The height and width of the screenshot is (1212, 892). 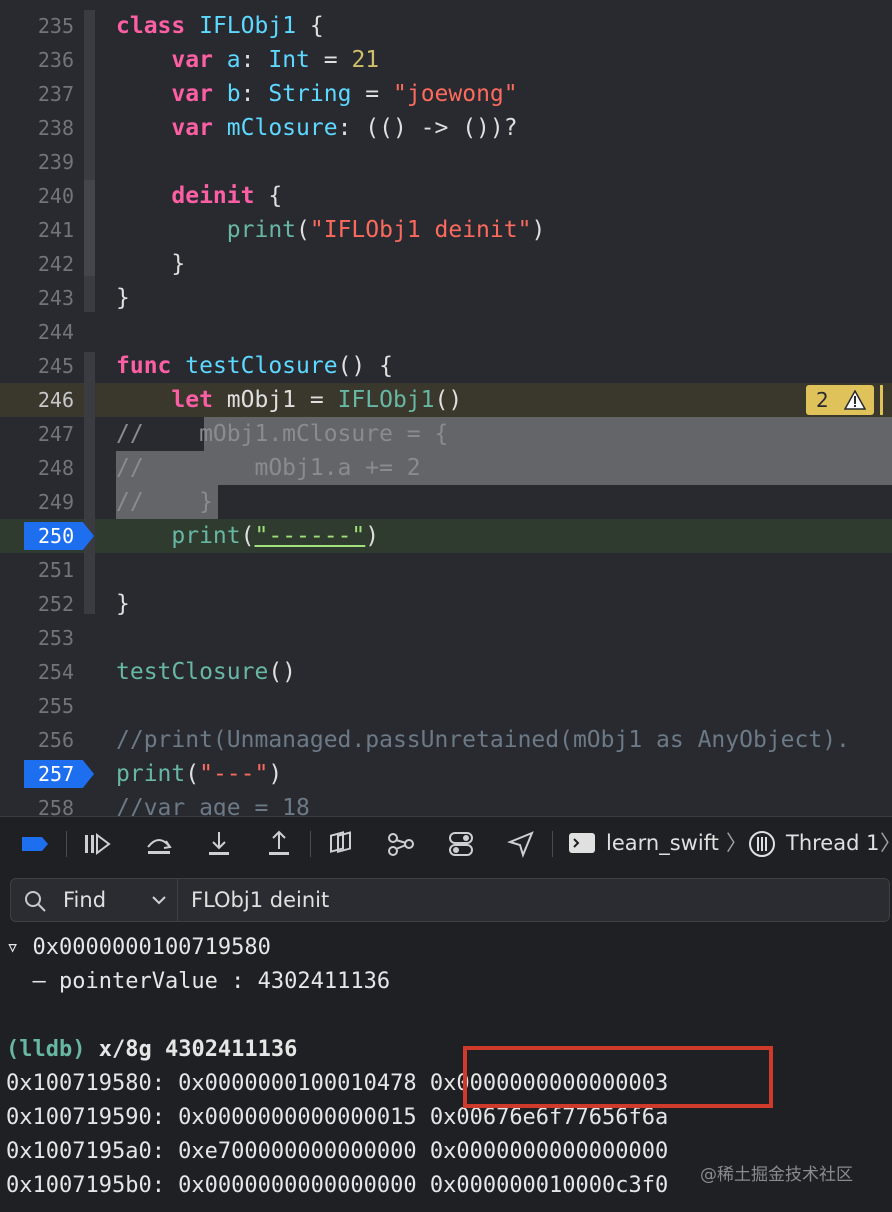 What do you see at coordinates (233, 94) in the screenshot?
I see `code-token: b` at bounding box center [233, 94].